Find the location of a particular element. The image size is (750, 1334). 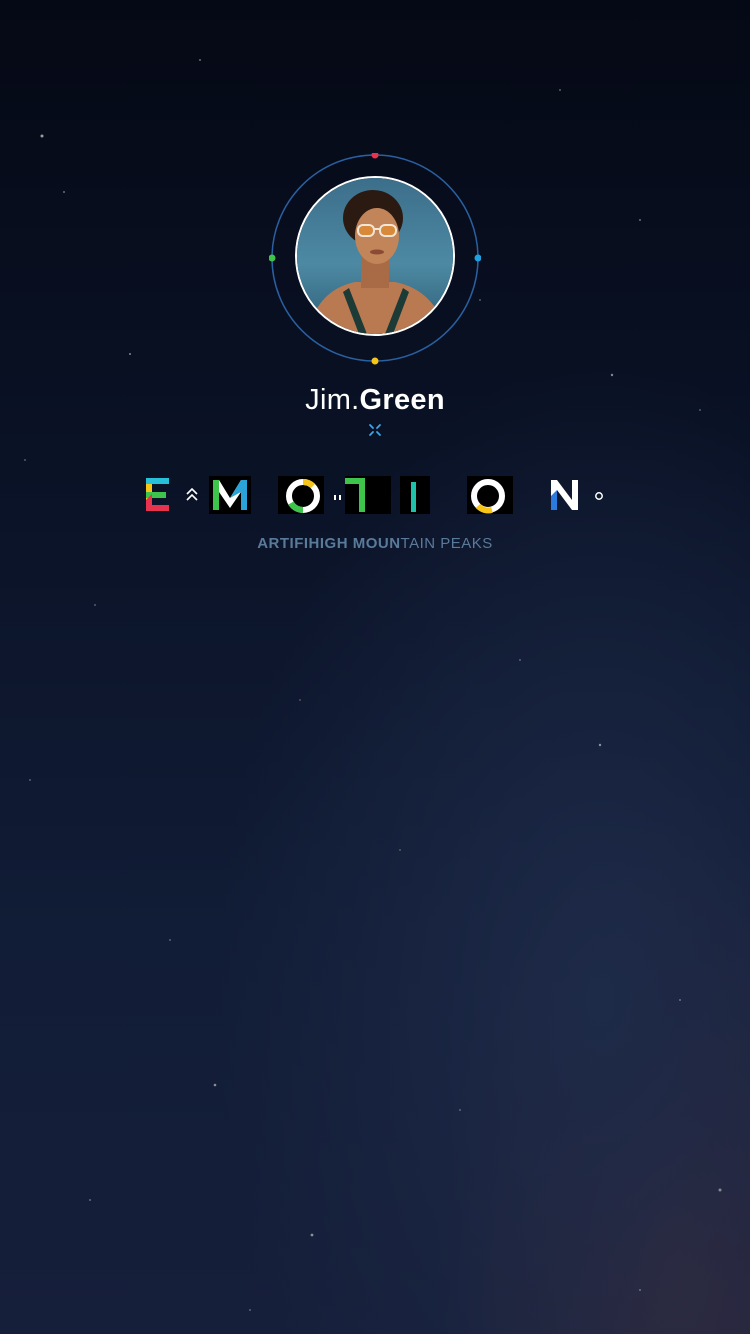

logo-letter-i is located at coordinates (415, 495).